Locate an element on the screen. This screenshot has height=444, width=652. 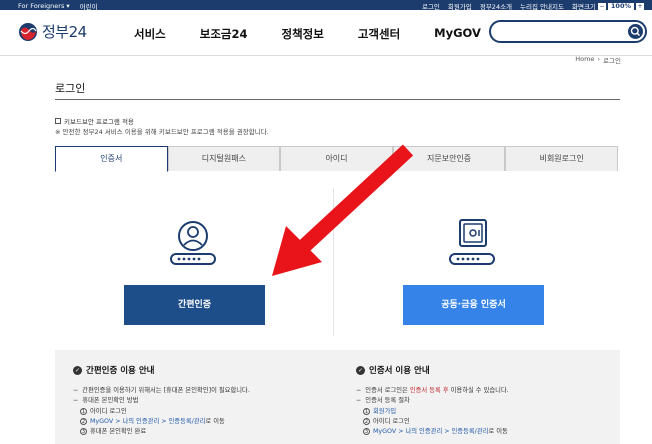
login-tabs: 인증서 디지털원패스 아이디 지문보안인증 비회원로그인 is located at coordinates (336, 159).